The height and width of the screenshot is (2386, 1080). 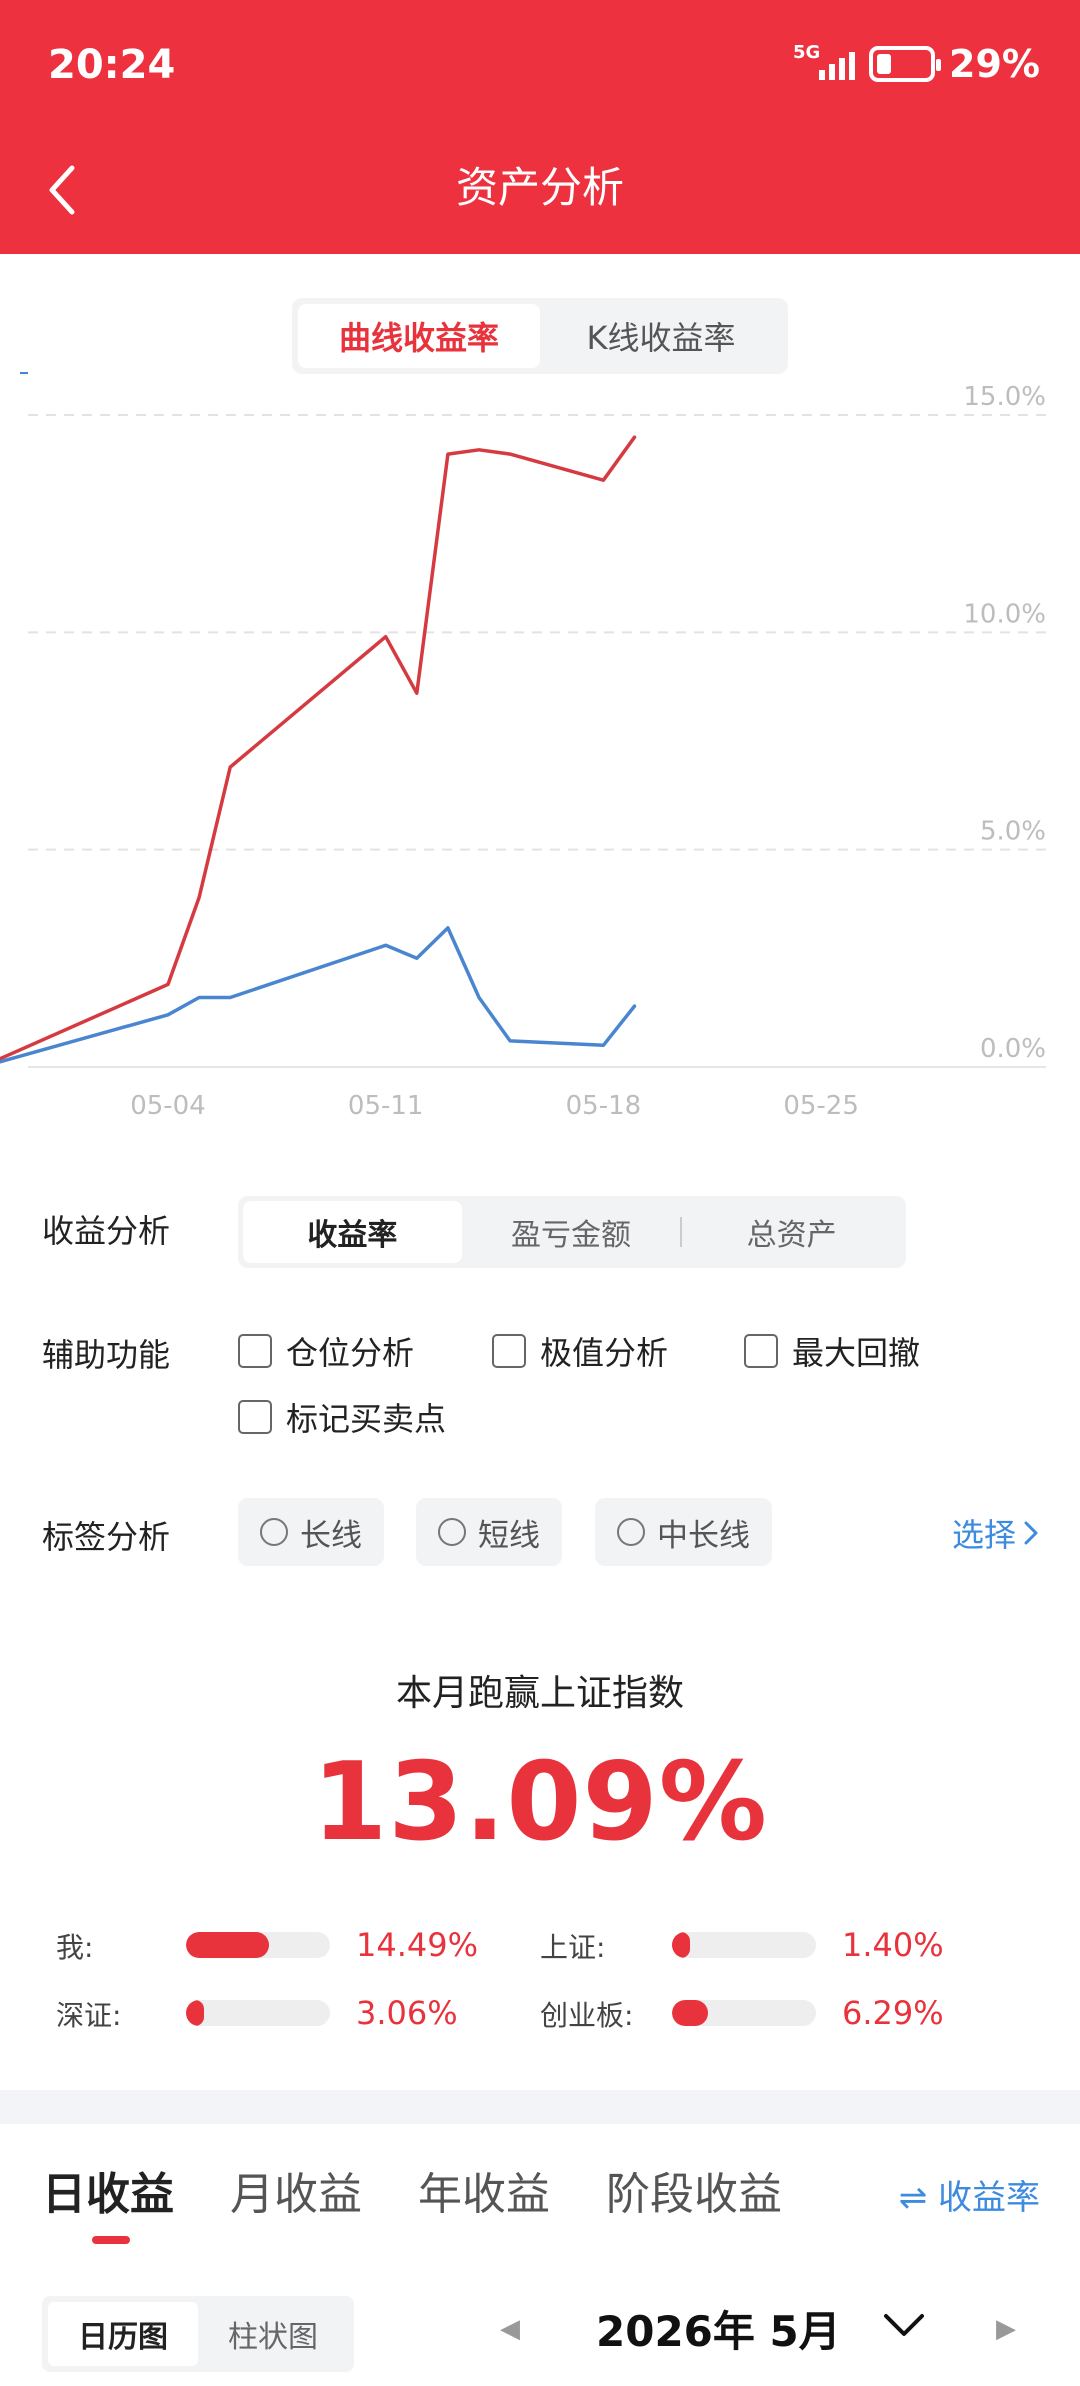 I want to click on compare-bar-shenzhen, so click(x=258, y=2013).